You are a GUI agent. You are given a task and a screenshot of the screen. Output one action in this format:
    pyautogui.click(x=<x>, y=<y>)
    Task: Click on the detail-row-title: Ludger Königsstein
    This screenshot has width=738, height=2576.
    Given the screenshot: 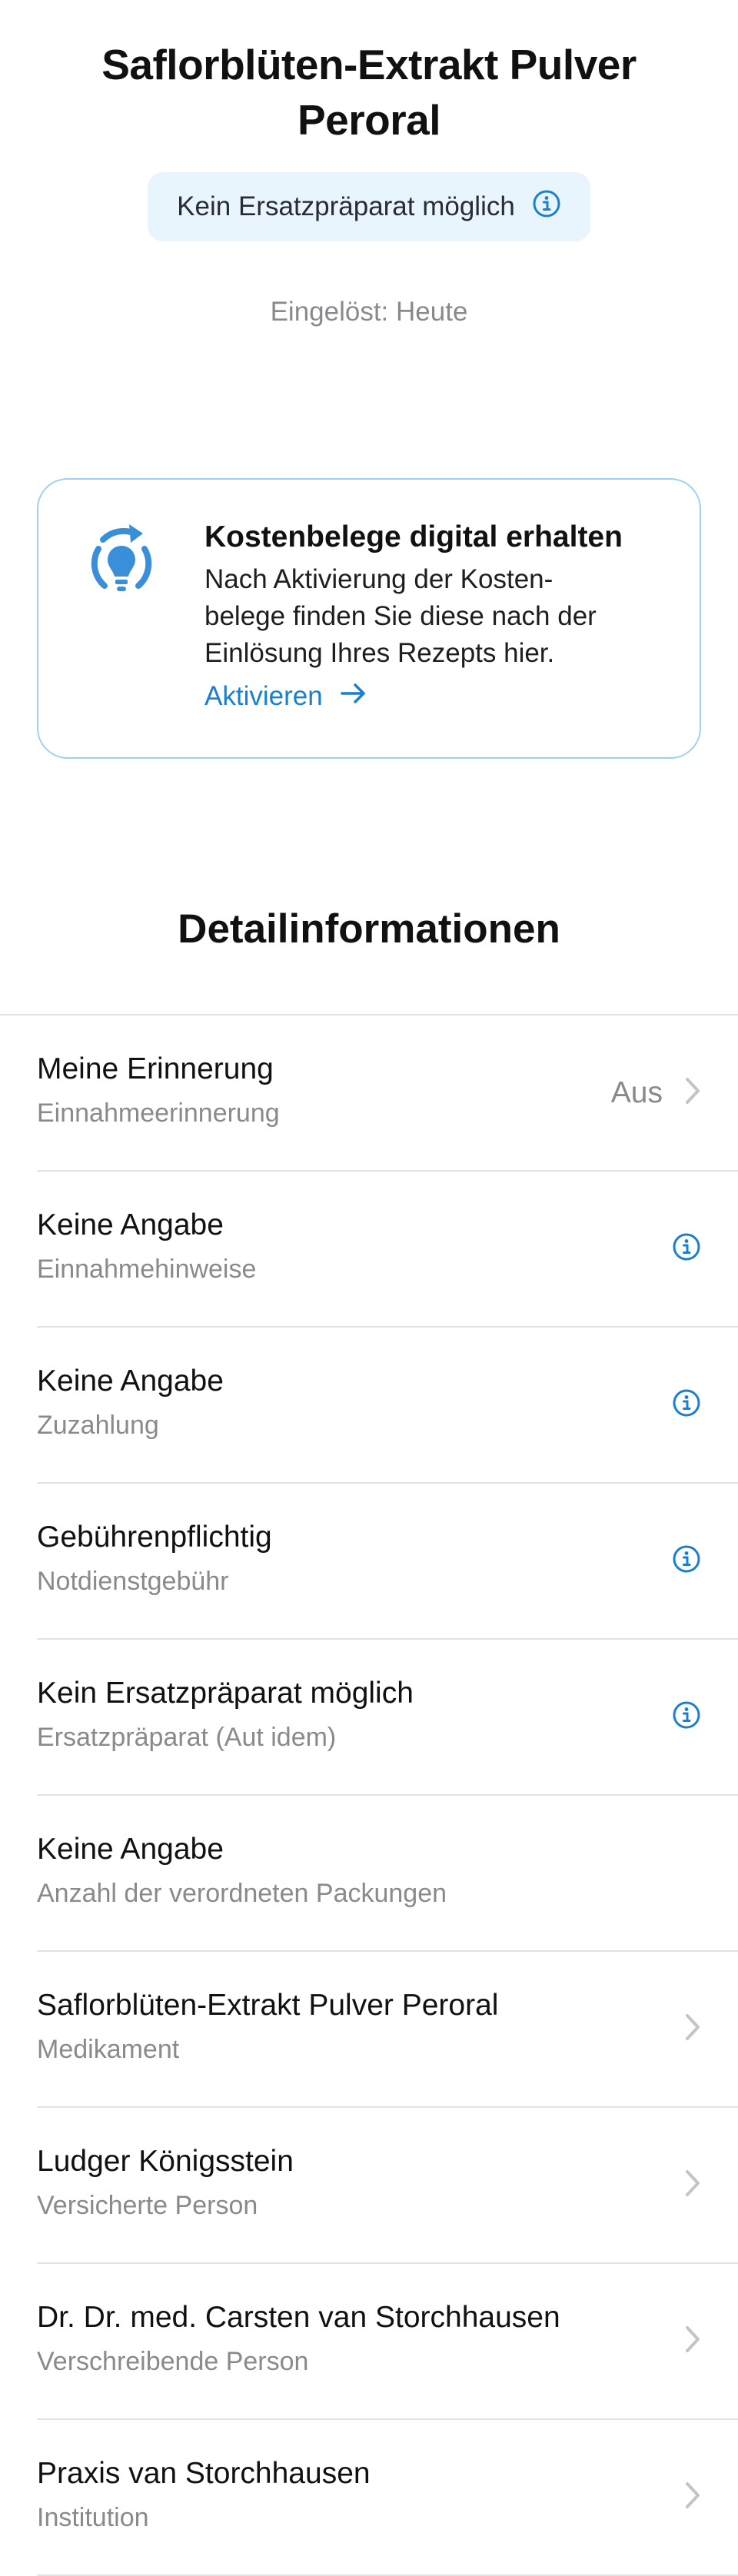 What is the action you would take?
    pyautogui.click(x=165, y=2161)
    